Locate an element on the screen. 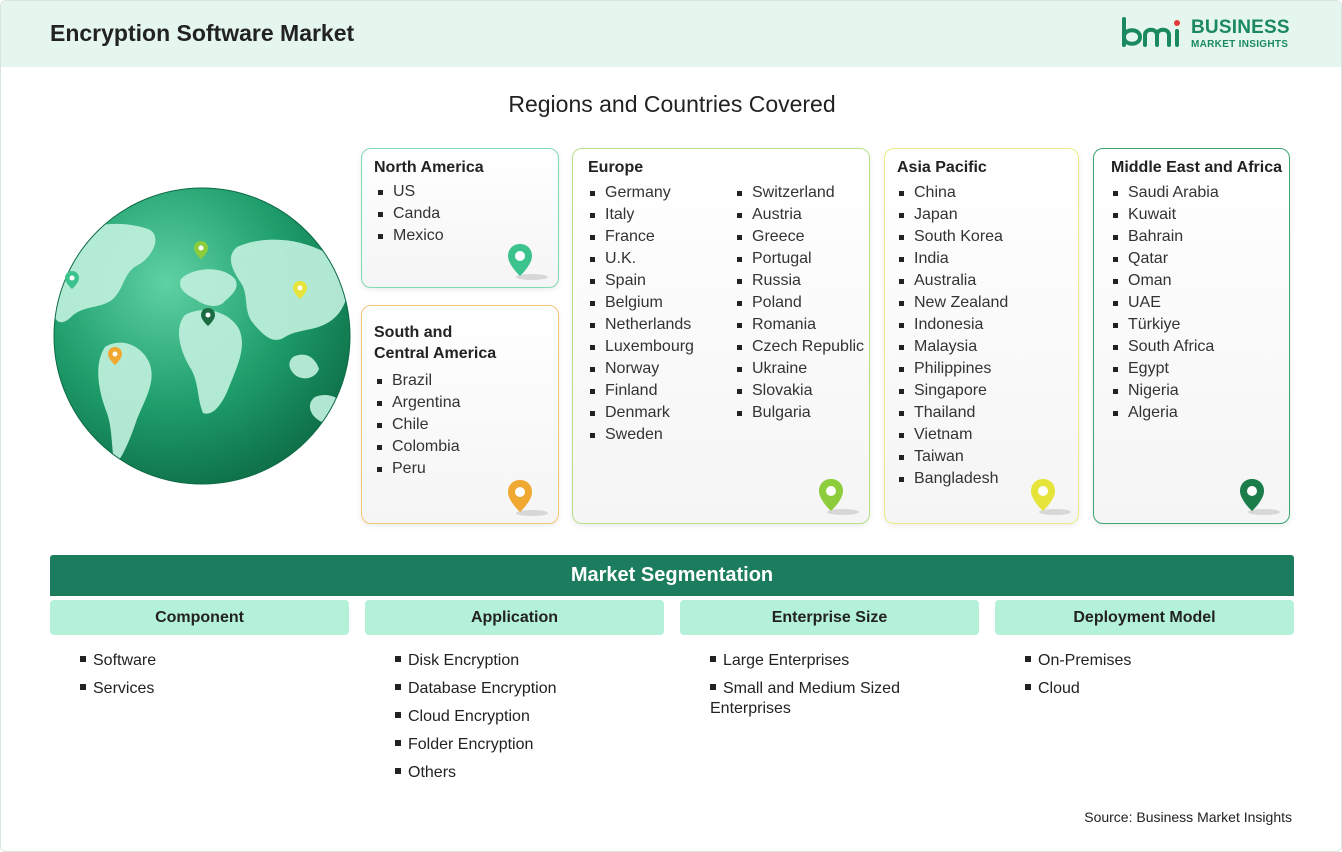  list-item: France is located at coordinates (641, 237).